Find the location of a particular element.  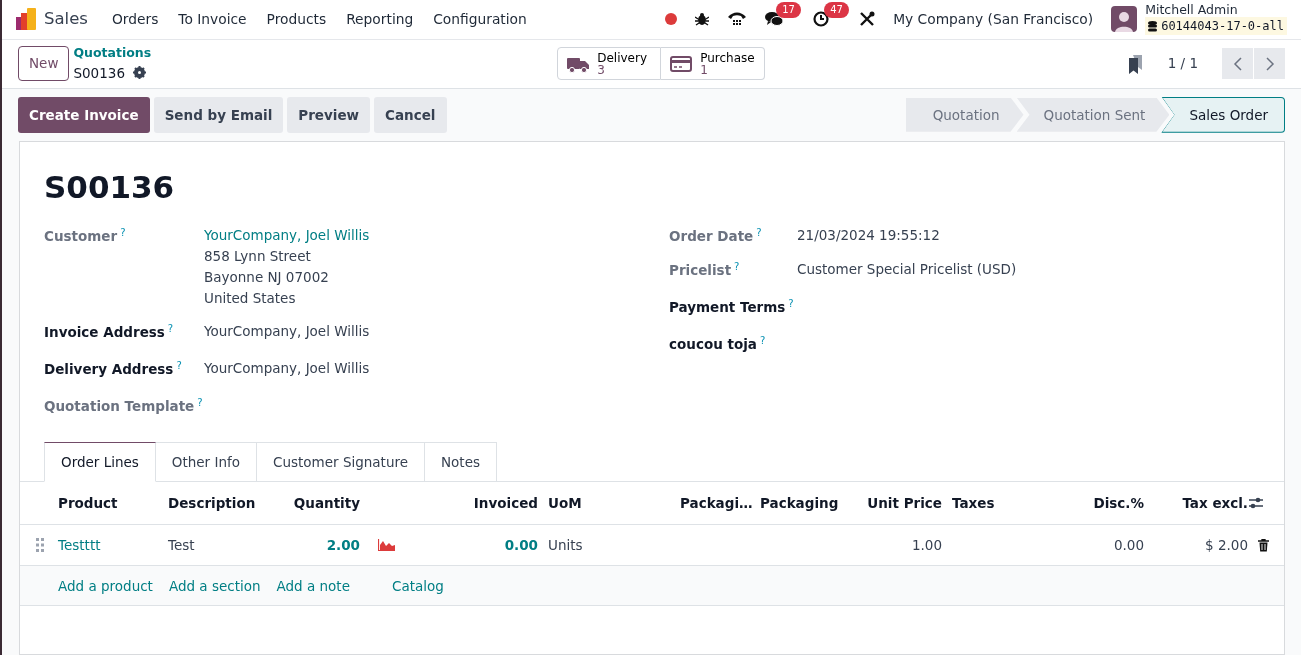

add-line-link: Add a product is located at coordinates (105, 585).